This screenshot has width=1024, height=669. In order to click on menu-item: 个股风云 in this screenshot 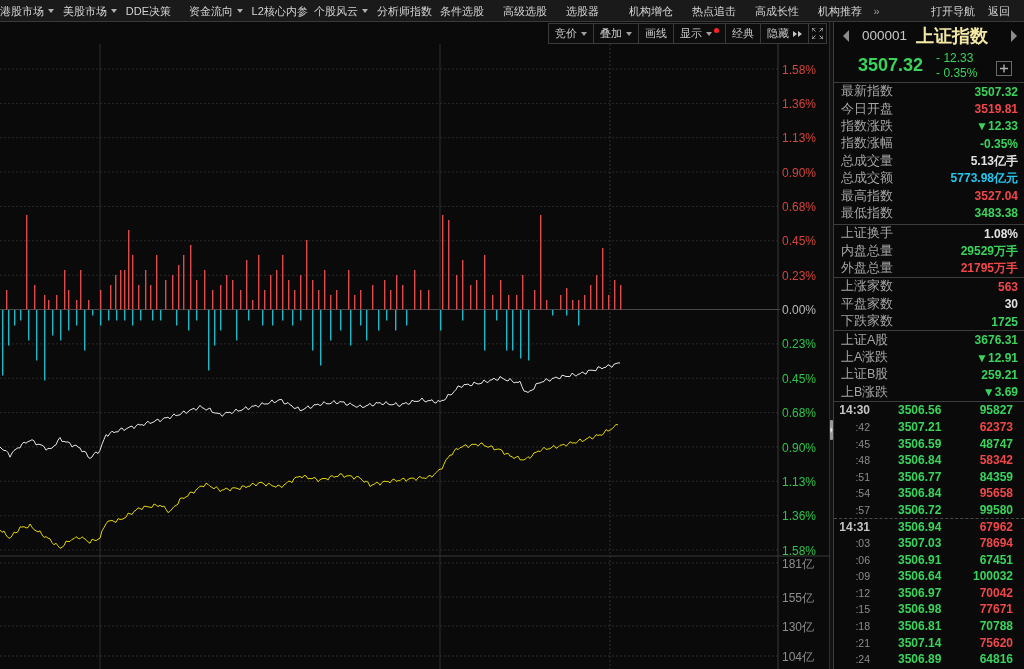, I will do `click(341, 10)`.